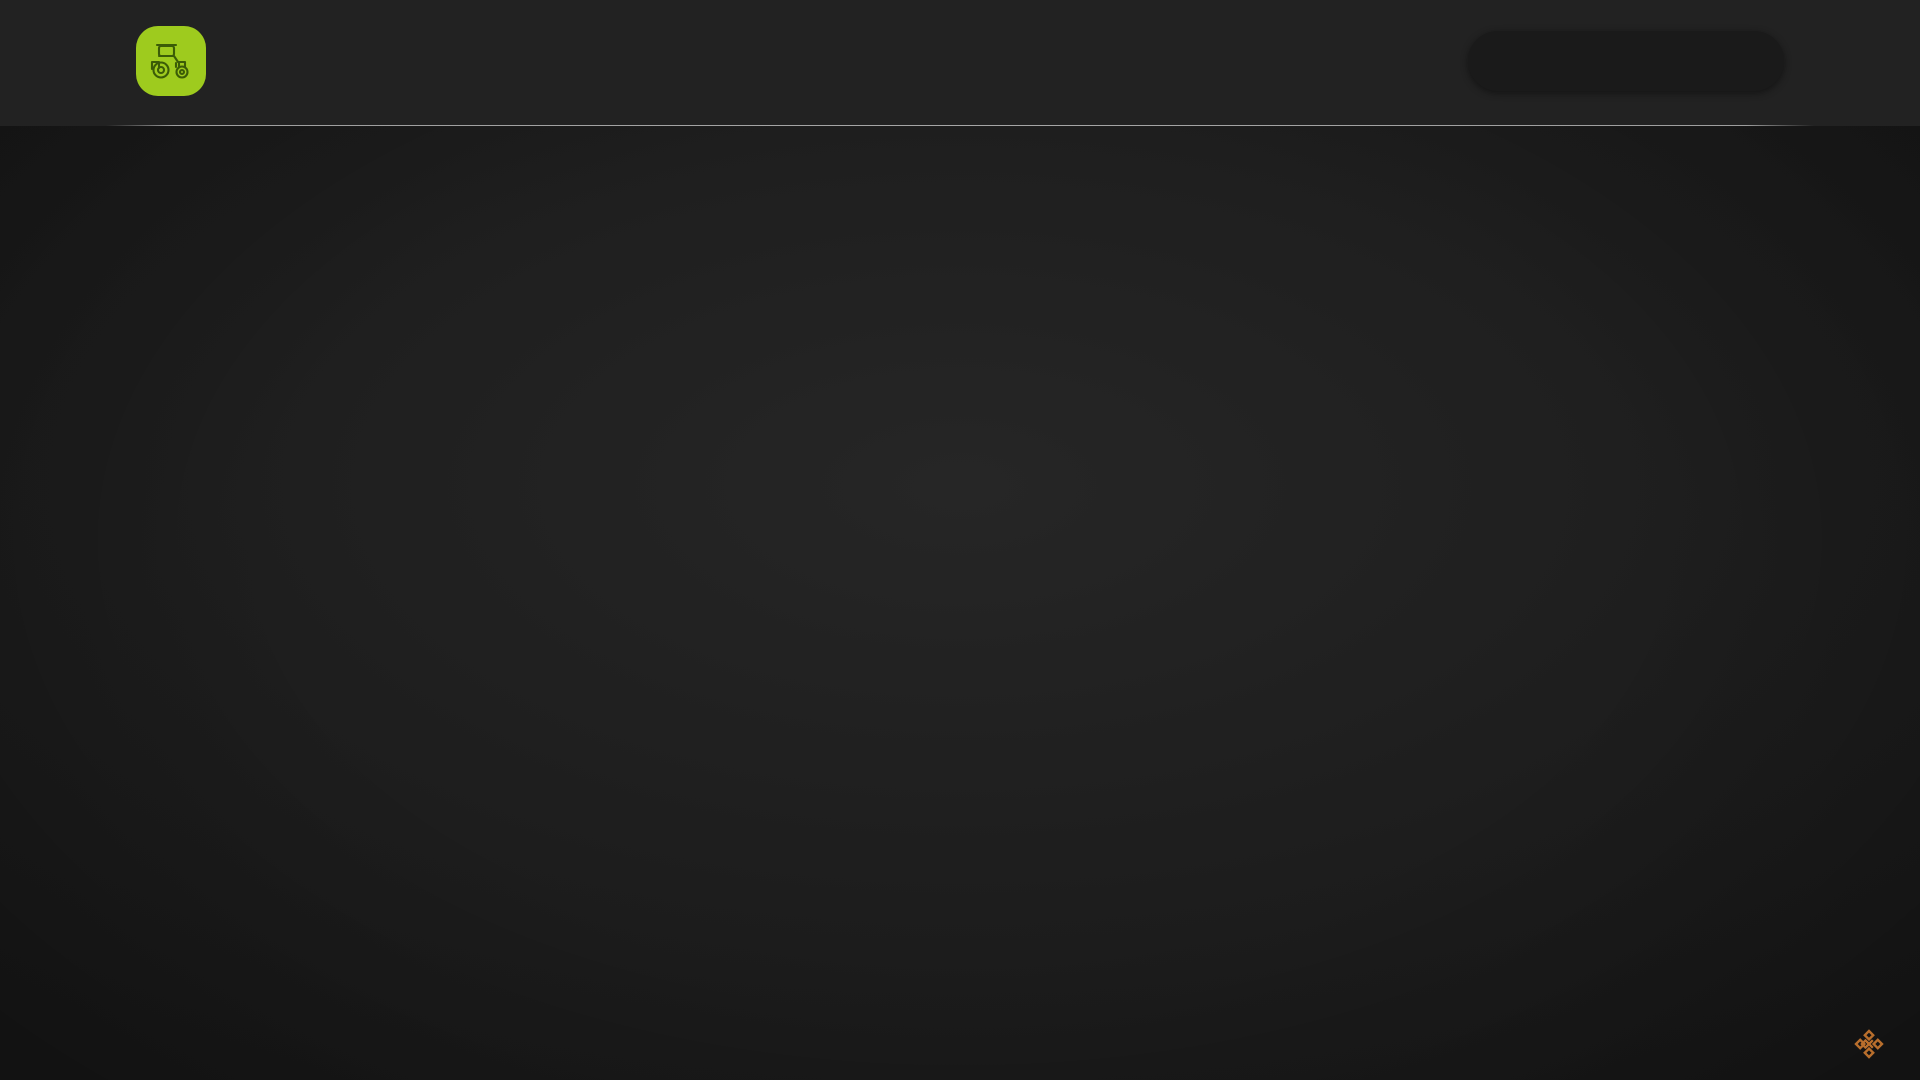 The height and width of the screenshot is (1080, 1920). What do you see at coordinates (171, 61) in the screenshot?
I see `tractor-icon` at bounding box center [171, 61].